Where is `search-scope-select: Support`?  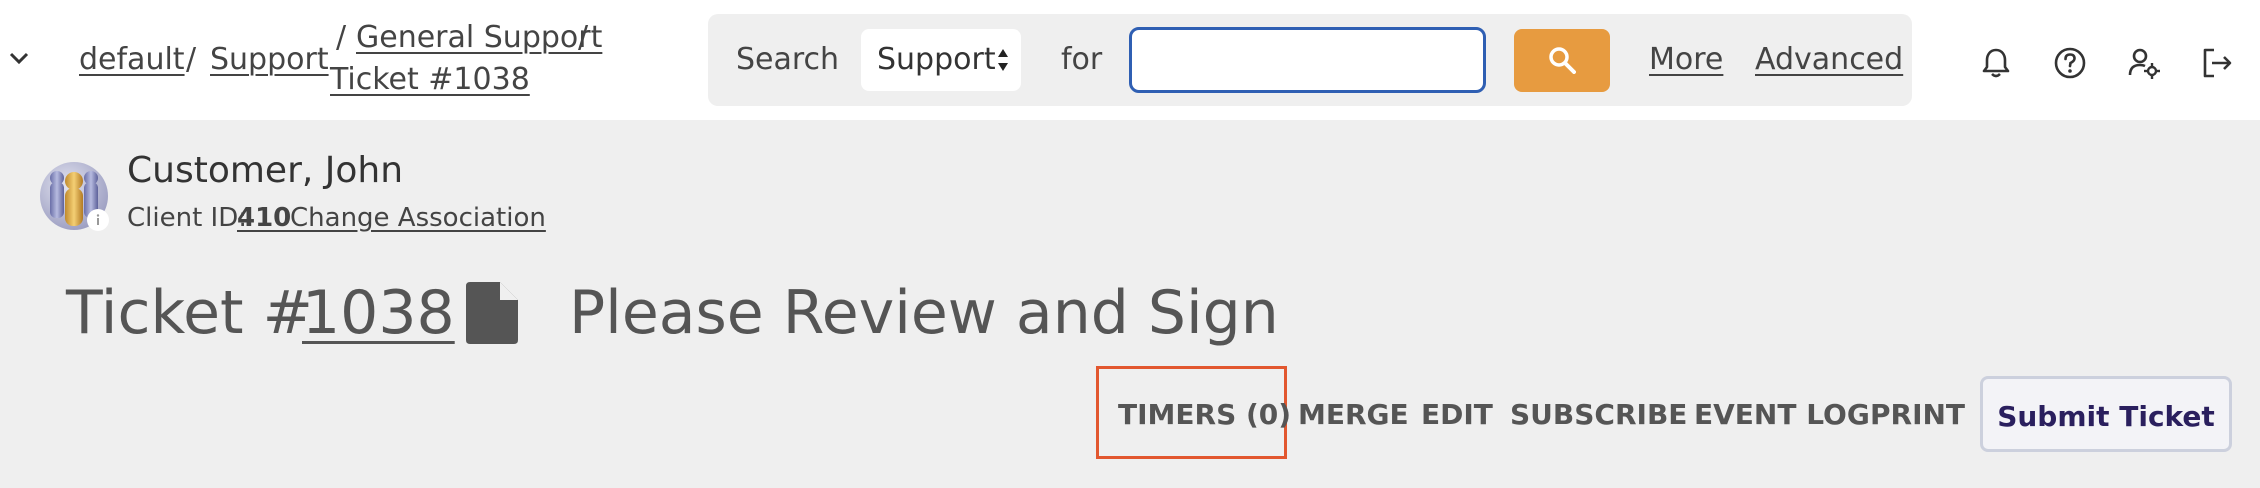
search-scope-select: Support is located at coordinates (941, 60).